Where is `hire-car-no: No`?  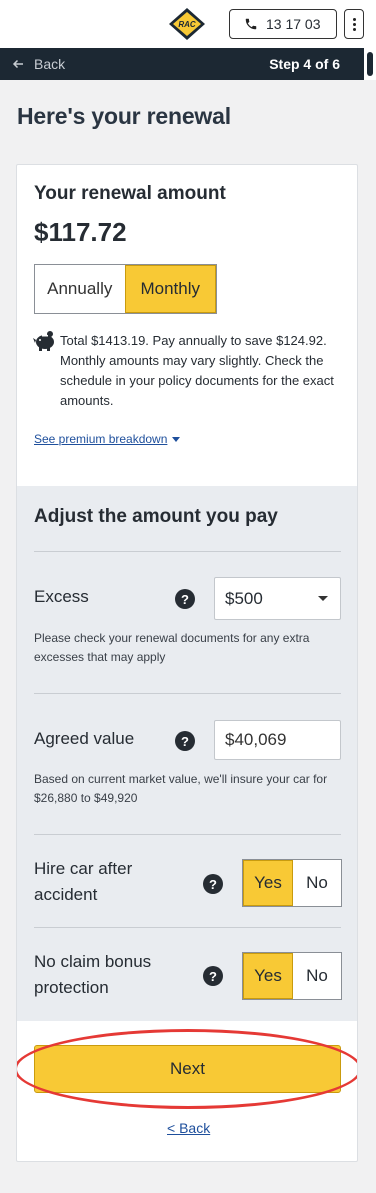
hire-car-no: No is located at coordinates (317, 883).